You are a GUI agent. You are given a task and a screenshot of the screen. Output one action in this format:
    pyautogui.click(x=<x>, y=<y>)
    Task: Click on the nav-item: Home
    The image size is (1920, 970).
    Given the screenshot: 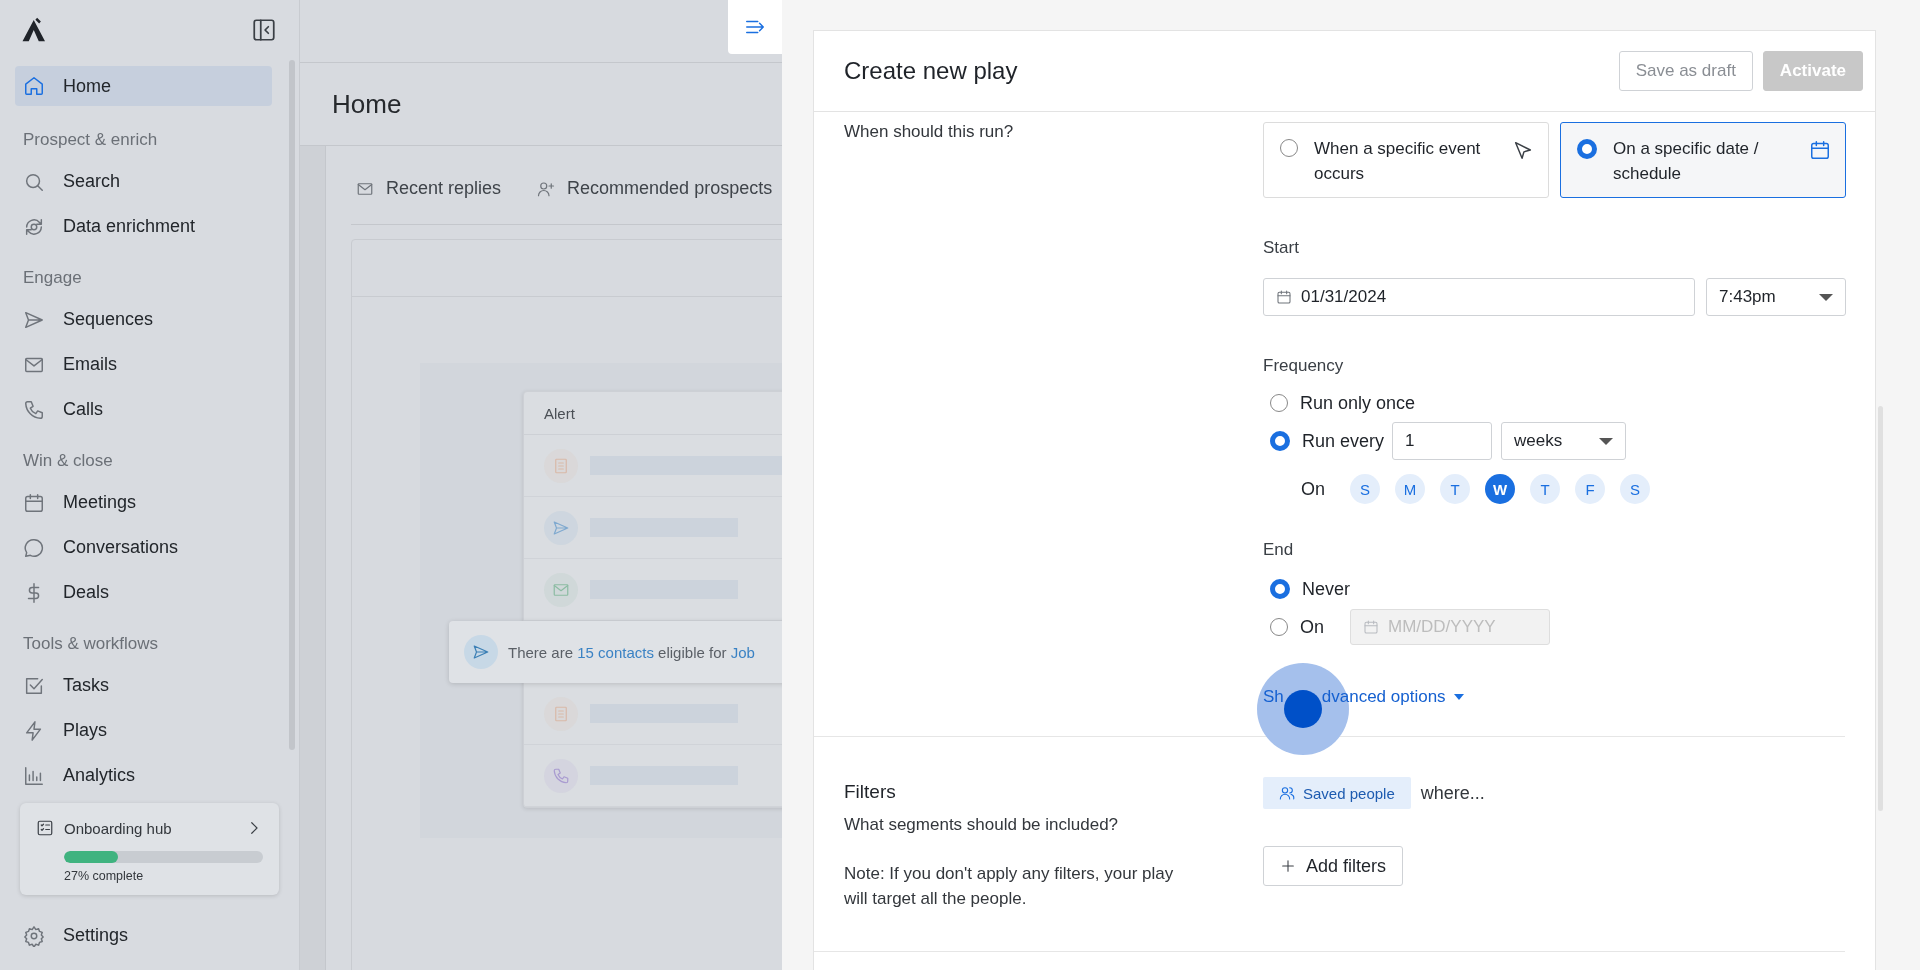 What is the action you would take?
    pyautogui.click(x=143, y=86)
    